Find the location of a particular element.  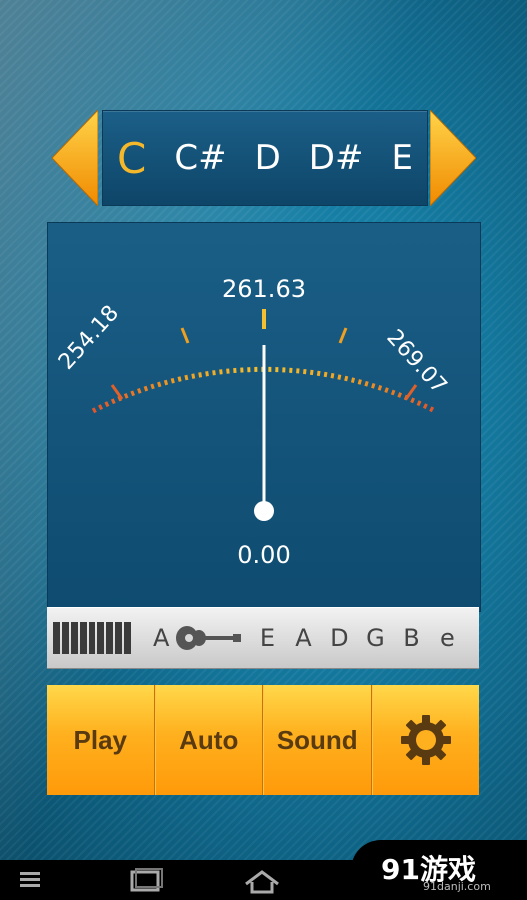

string-label: A is located at coordinates (303, 638).